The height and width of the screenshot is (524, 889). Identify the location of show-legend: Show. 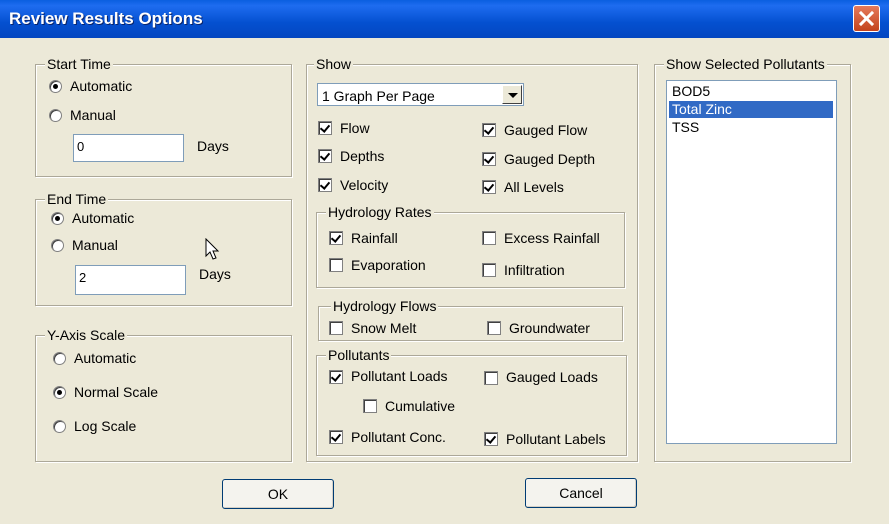
(334, 64).